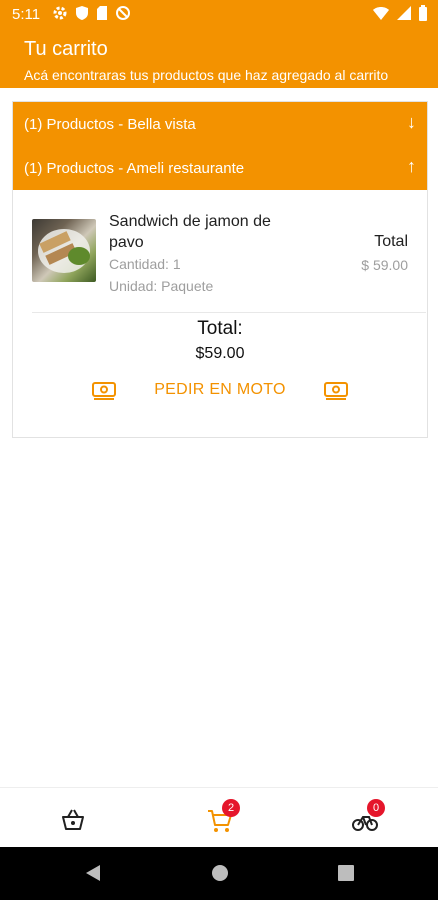 The width and height of the screenshot is (438, 900). I want to click on nav-cart: 2, so click(222, 817).